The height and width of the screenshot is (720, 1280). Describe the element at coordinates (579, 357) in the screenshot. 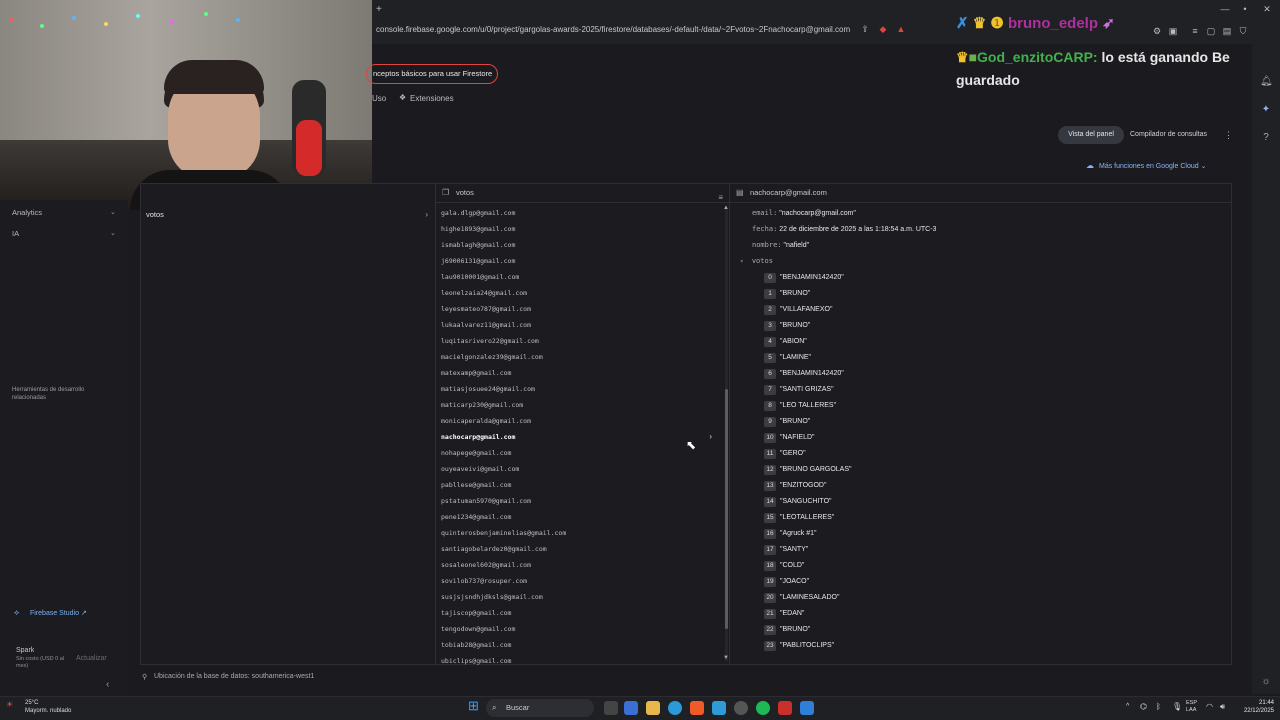

I see `document-item: macielgonzalez39@gmail.com` at that location.